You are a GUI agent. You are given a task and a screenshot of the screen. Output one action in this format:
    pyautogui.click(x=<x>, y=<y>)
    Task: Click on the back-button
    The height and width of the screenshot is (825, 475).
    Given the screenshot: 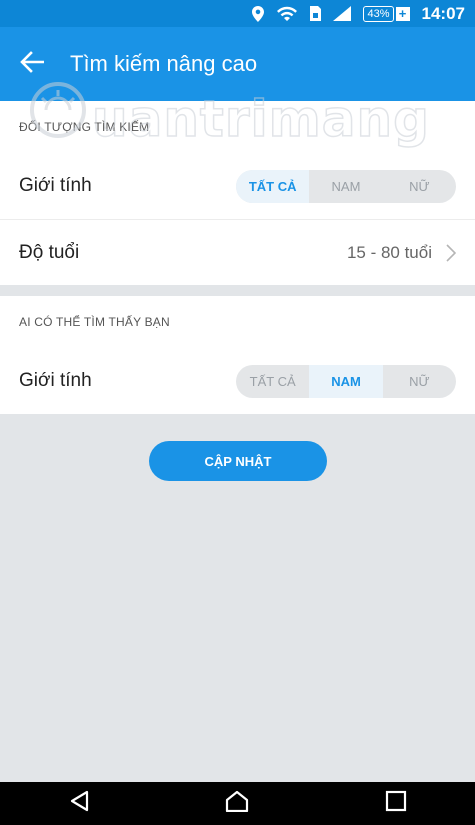 What is the action you would take?
    pyautogui.click(x=32, y=64)
    